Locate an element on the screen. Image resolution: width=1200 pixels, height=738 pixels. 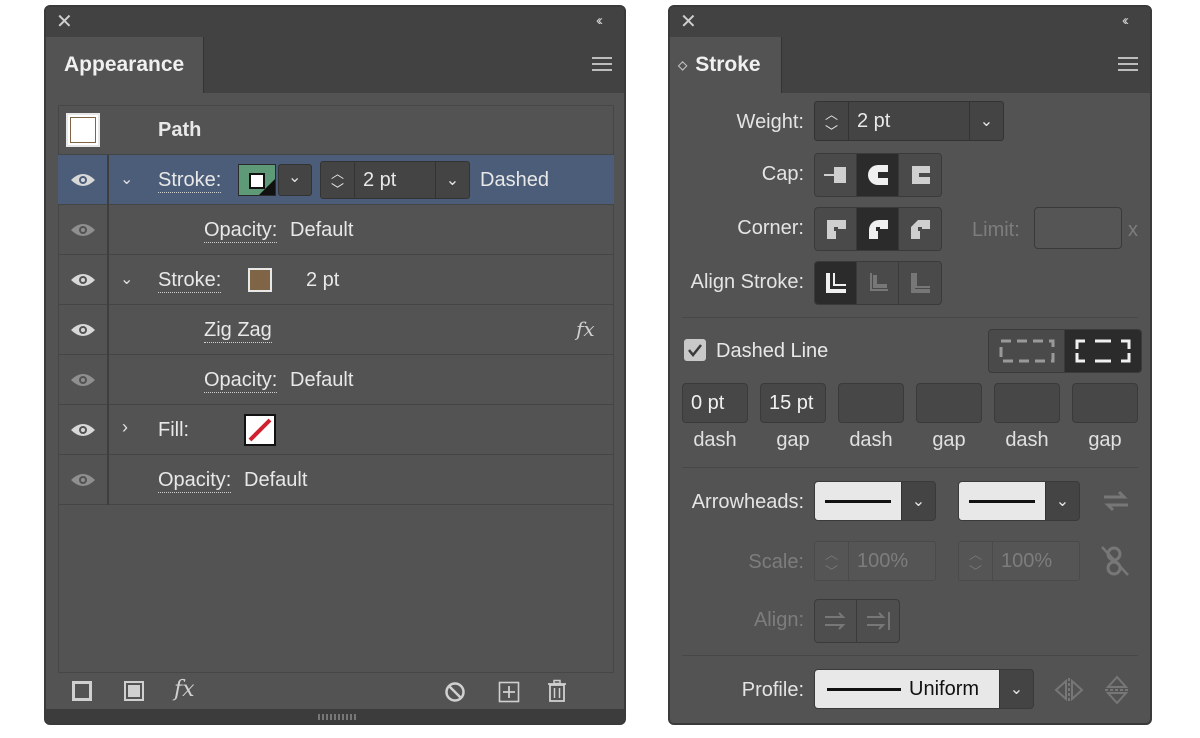
trash-icon is located at coordinates (557, 691).